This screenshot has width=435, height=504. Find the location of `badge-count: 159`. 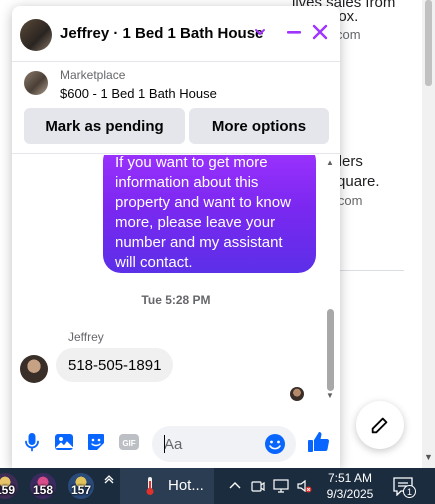

badge-count: 159 is located at coordinates (8, 490).